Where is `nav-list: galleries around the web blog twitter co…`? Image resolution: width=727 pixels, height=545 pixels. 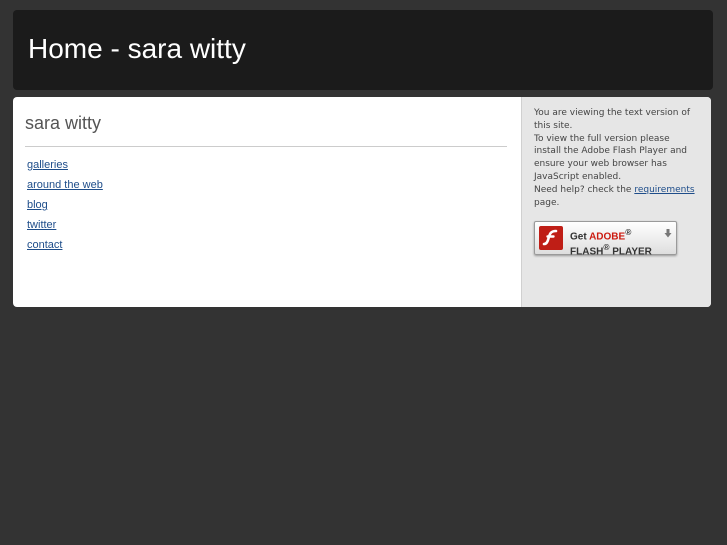 nav-list: galleries around the web blog twitter co… is located at coordinates (65, 206).